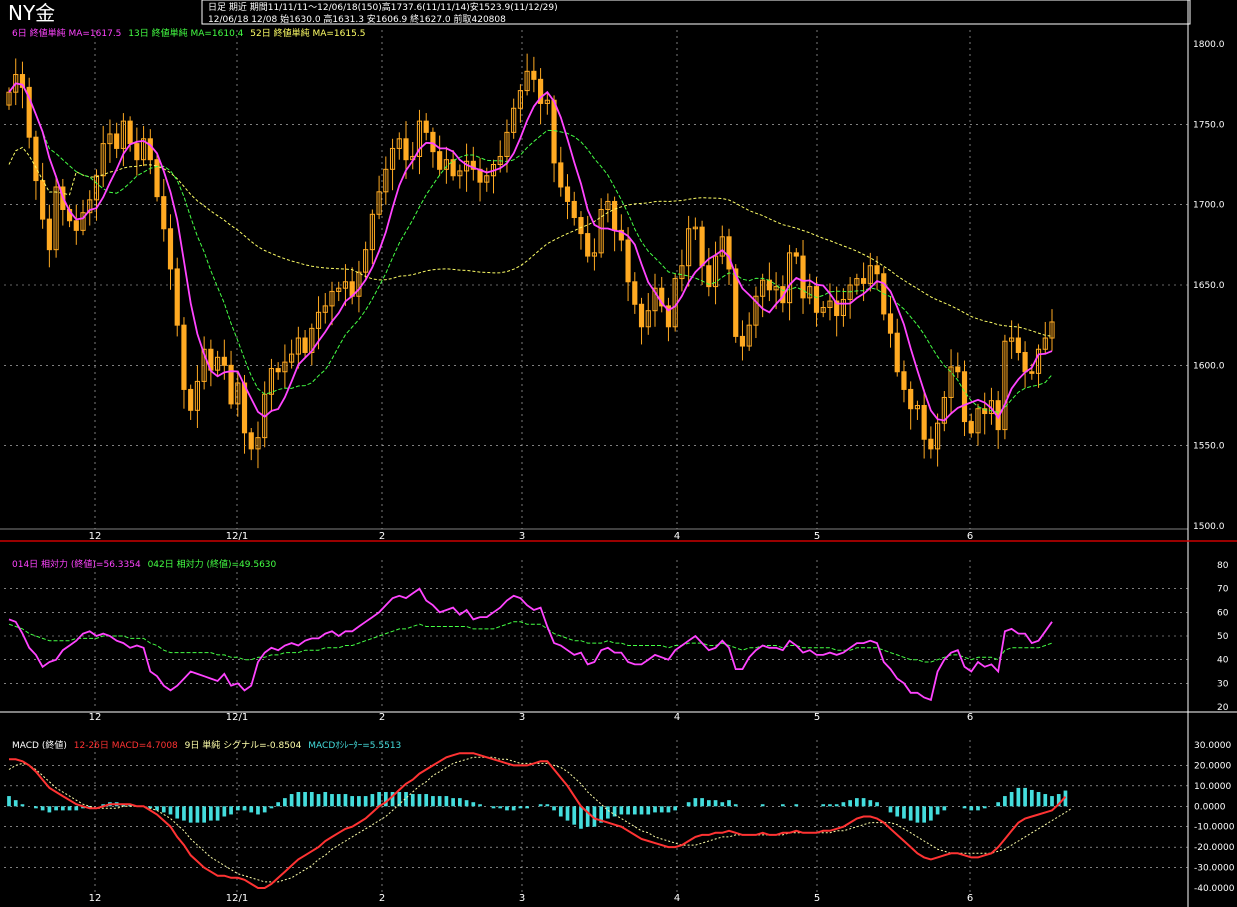  I want to click on macd-tick-label: 30.0000, so click(1212, 746).